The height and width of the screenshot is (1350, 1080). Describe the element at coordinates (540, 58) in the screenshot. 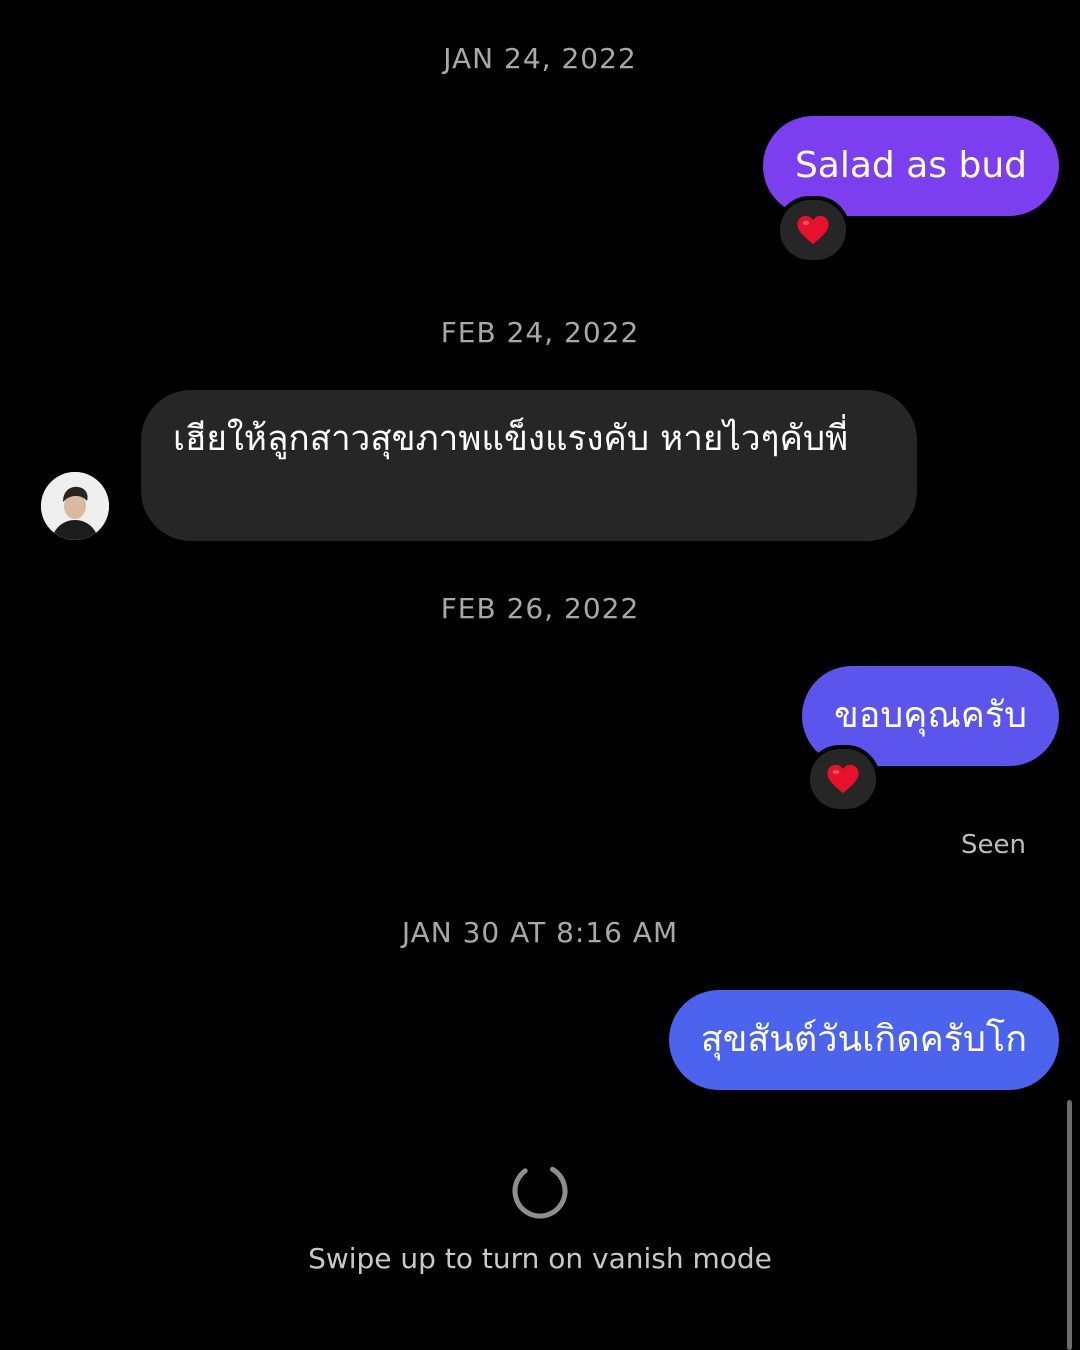

I see `date-separator: JAN 24, 2022` at that location.